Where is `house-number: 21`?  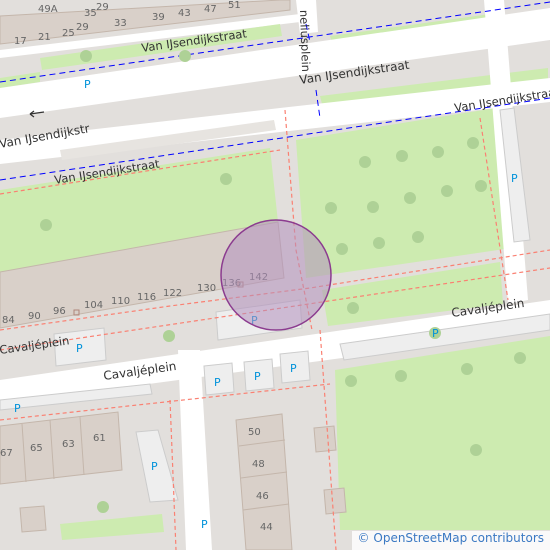 house-number: 21 is located at coordinates (44, 37).